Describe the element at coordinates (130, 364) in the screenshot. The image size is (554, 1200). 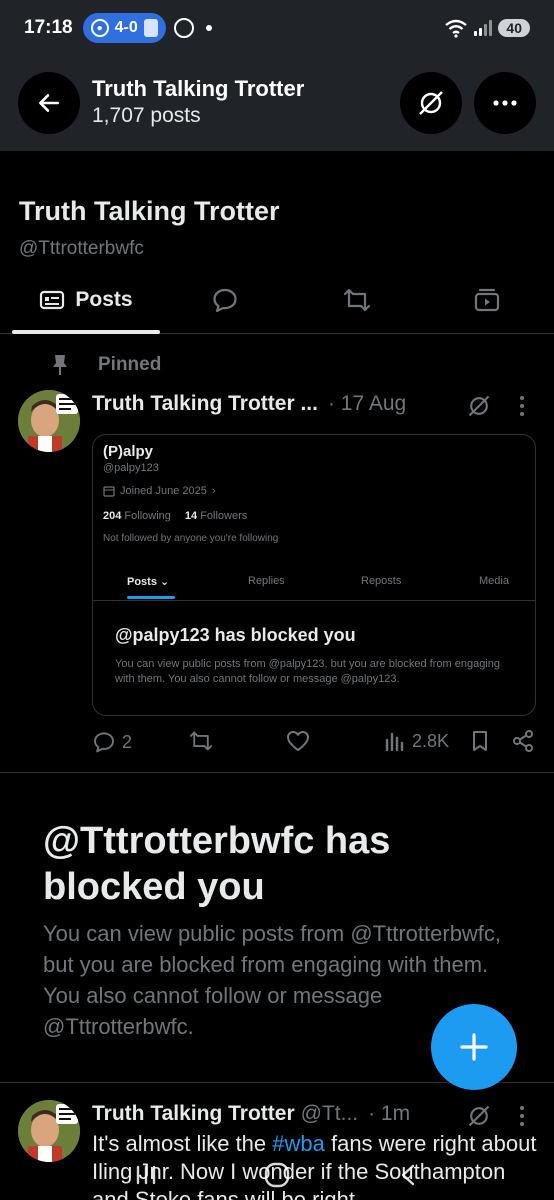
I see `pinned-label: Pinned` at that location.